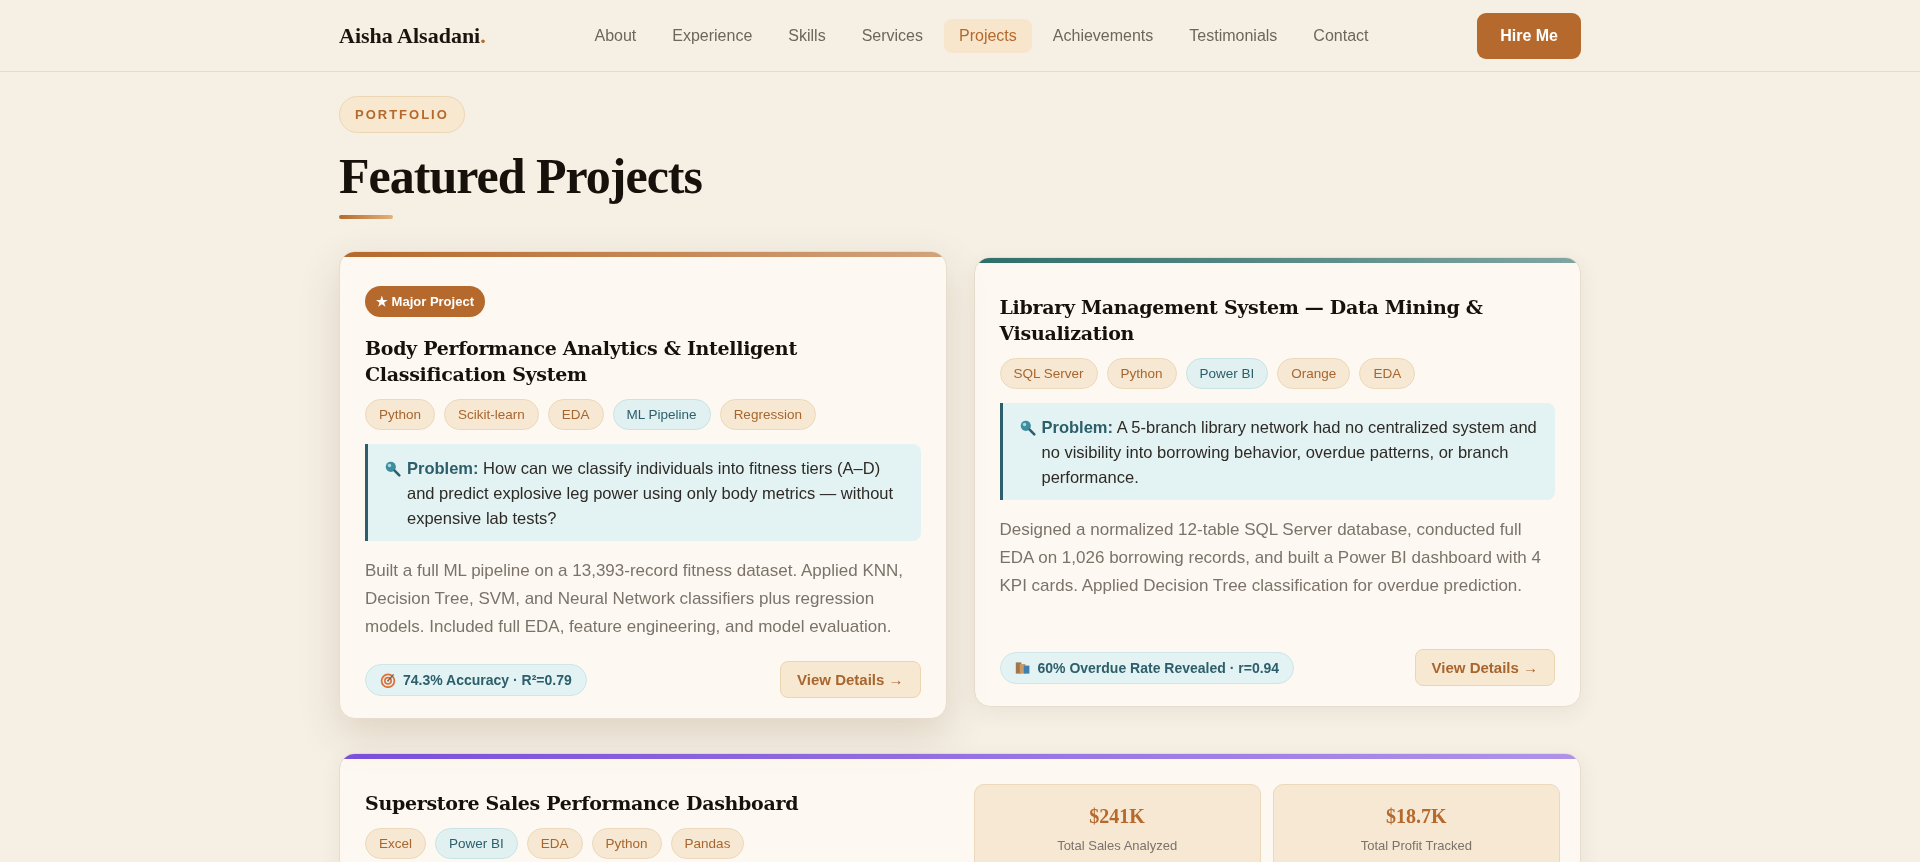 This screenshot has height=862, width=1920. What do you see at coordinates (412, 35) in the screenshot?
I see `site-logo: Aisha Alsadani.` at bounding box center [412, 35].